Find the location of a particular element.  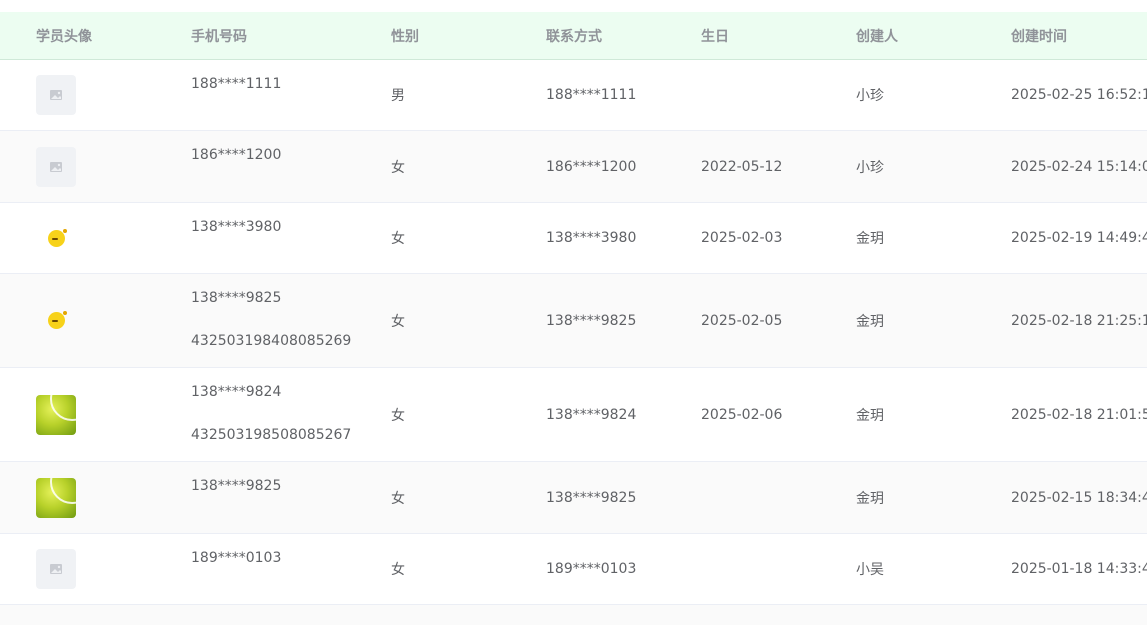

id-number: 432503198508085267 is located at coordinates (271, 435).